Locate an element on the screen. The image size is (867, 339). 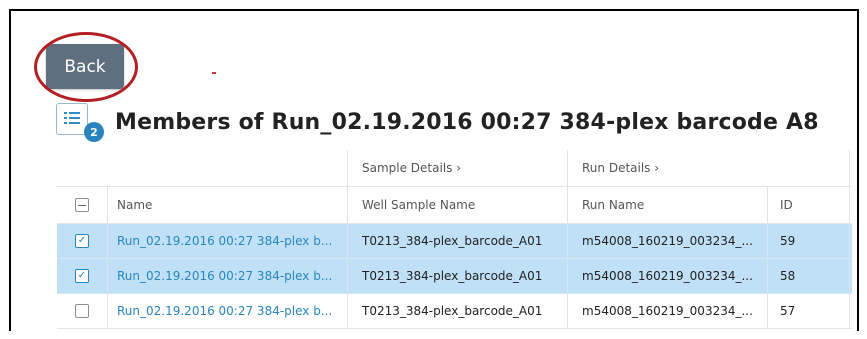
column-group-row: Sample Details › Run Details › is located at coordinates (454, 168).